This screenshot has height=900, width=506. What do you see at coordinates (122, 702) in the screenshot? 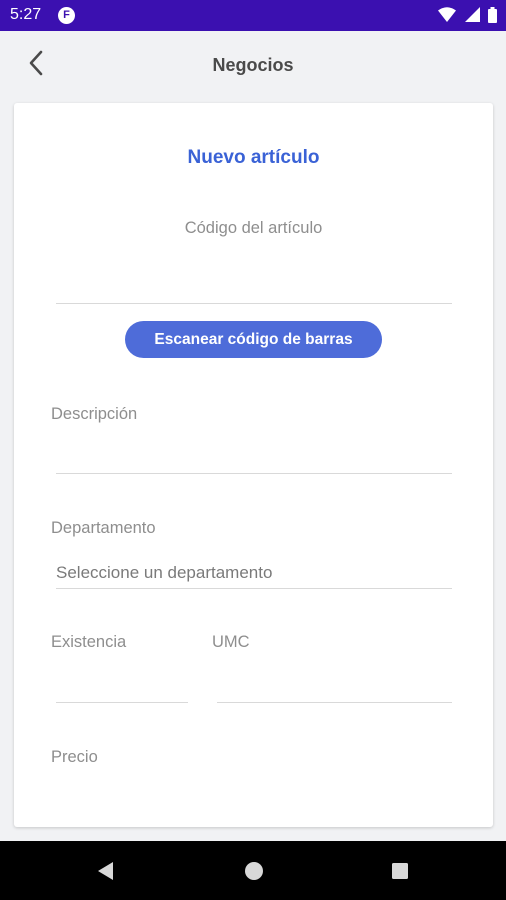
I see `stock-underline` at bounding box center [122, 702].